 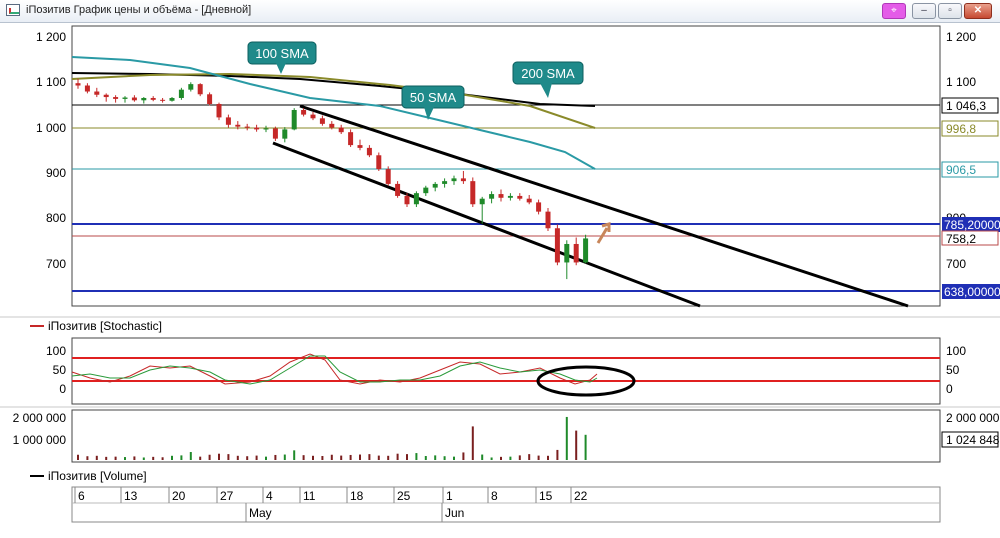 What do you see at coordinates (966, 106) in the screenshot?
I see `sma200-value: 1 046,3` at bounding box center [966, 106].